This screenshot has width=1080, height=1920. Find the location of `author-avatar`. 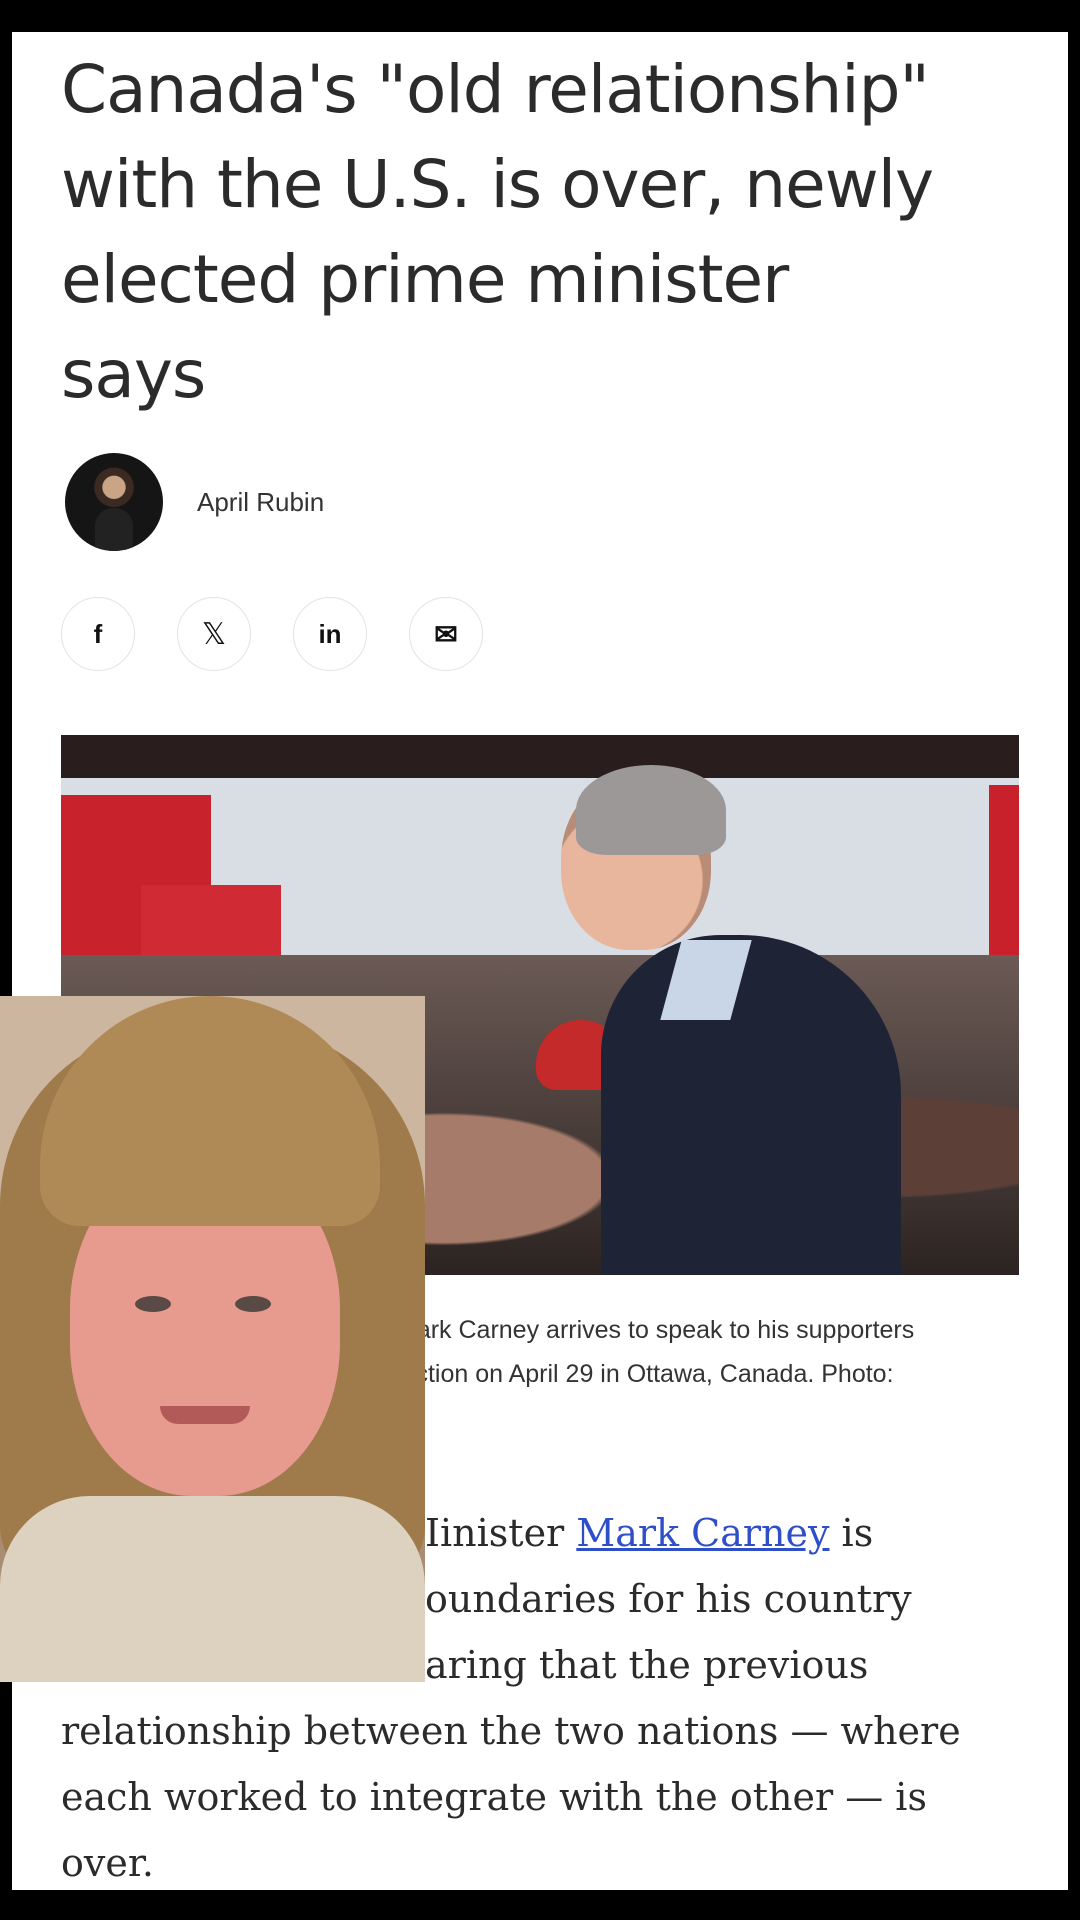

author-avatar is located at coordinates (114, 502).